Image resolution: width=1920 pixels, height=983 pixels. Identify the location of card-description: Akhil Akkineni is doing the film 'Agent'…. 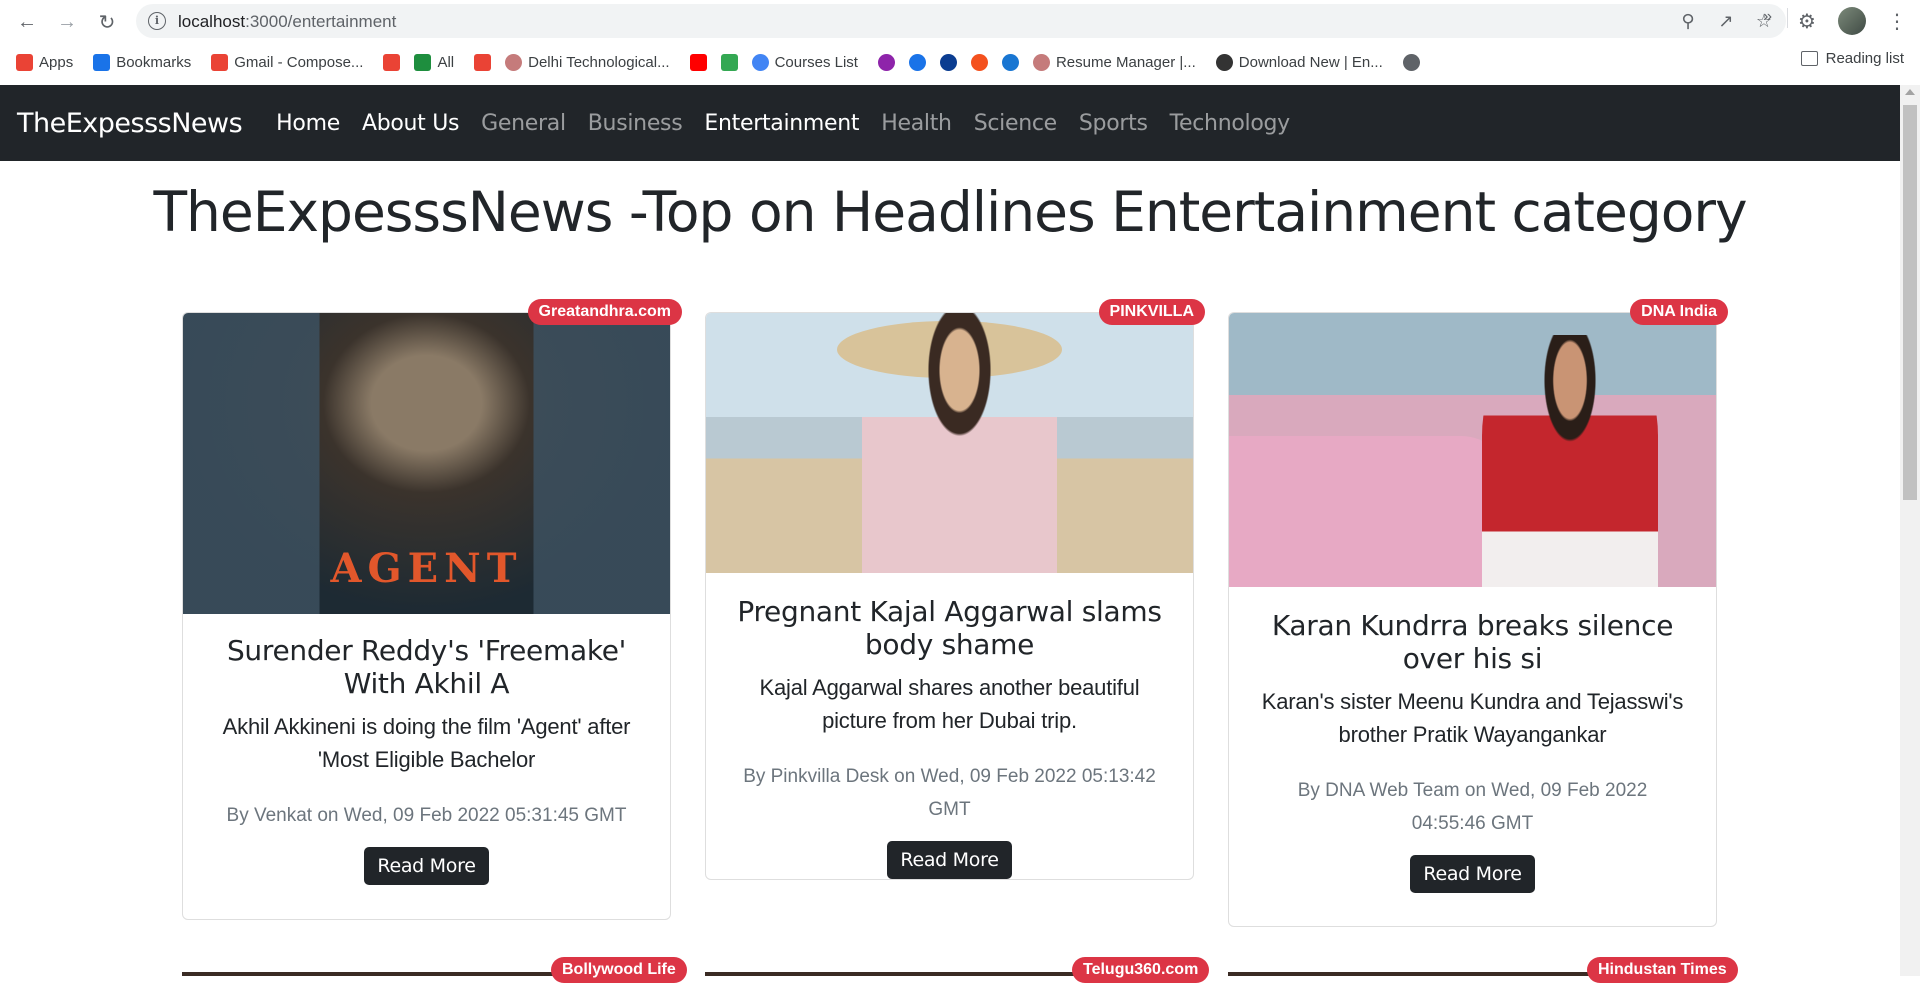
(426, 743).